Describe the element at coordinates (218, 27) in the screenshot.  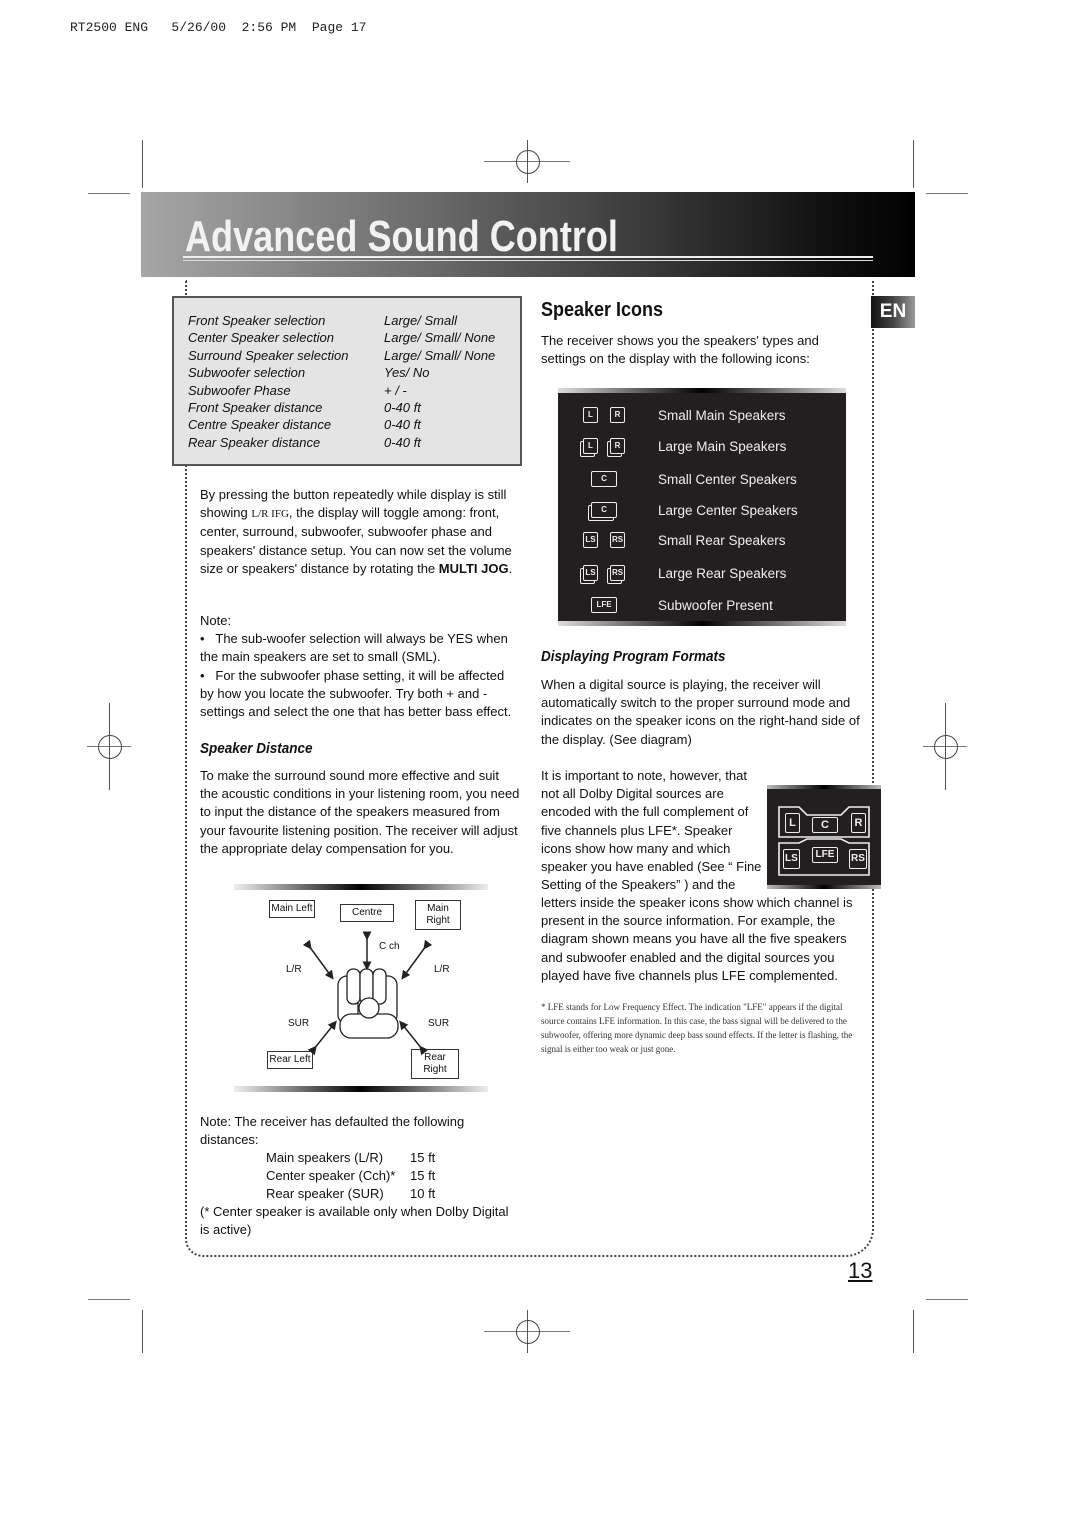
I see `print-slug: RT2500 ENG 5/26/00 2:56 PM Page 17` at that location.